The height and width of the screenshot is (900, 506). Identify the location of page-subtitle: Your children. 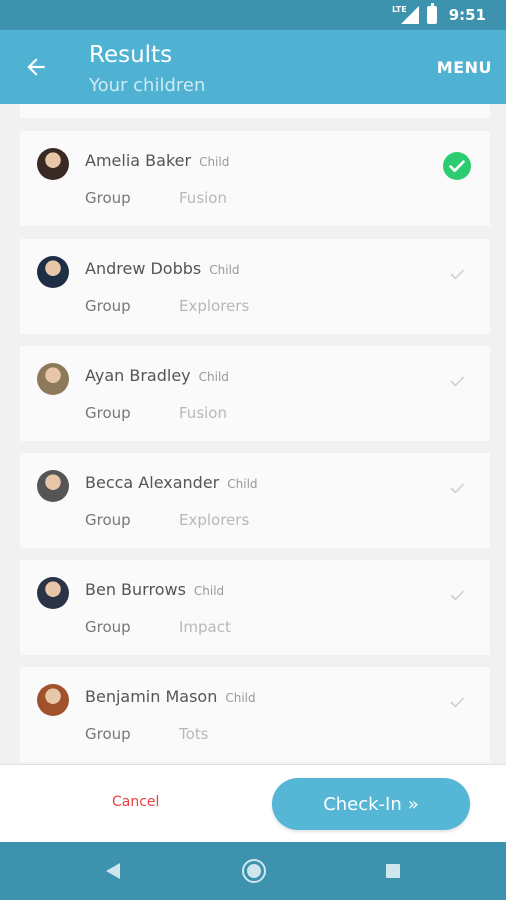
(147, 85).